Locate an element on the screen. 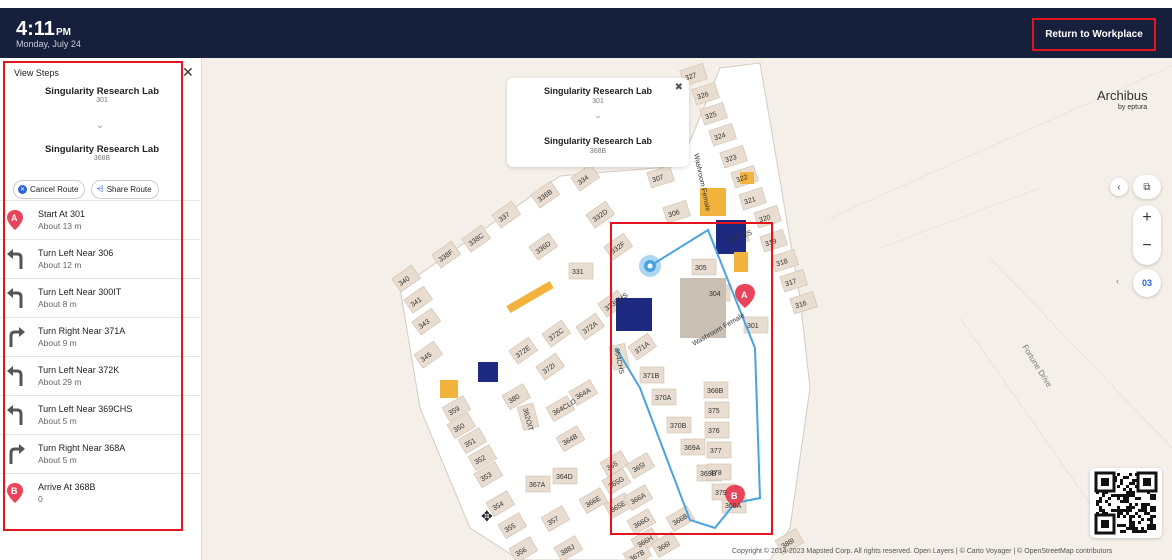 This screenshot has height=560, width=1172. room-label: 371B is located at coordinates (651, 376).